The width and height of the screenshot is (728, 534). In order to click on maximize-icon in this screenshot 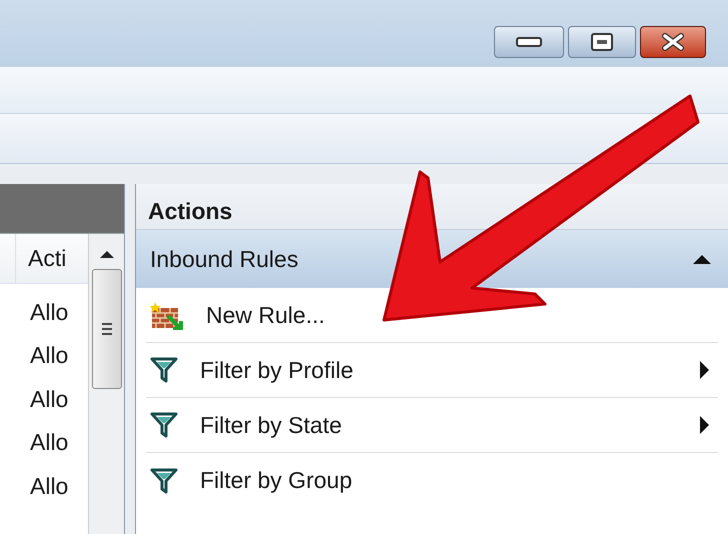, I will do `click(602, 42)`.